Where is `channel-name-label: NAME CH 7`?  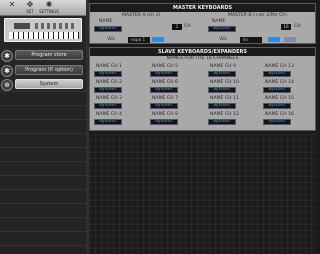
channel-name-label: NAME CH 7 is located at coordinates (165, 98).